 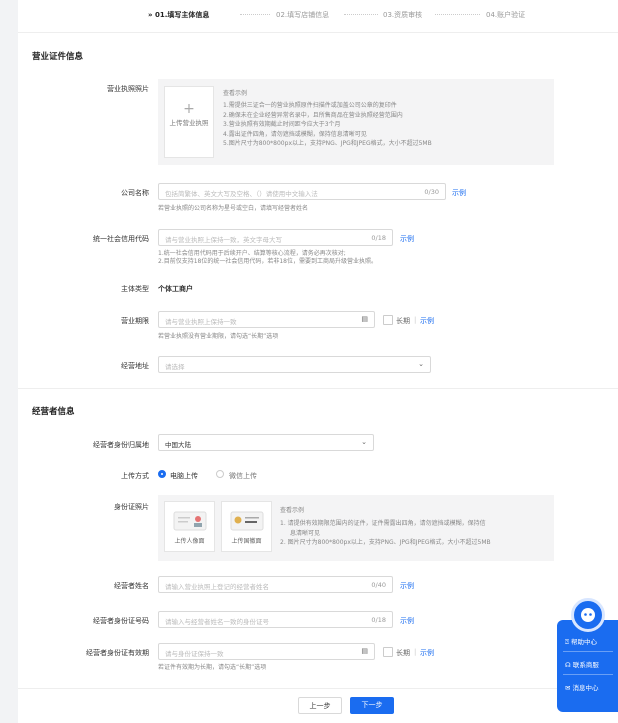 I want to click on operator-name-input: 请输入营业执照上登记的经营者姓名 0/40, so click(x=275, y=584).